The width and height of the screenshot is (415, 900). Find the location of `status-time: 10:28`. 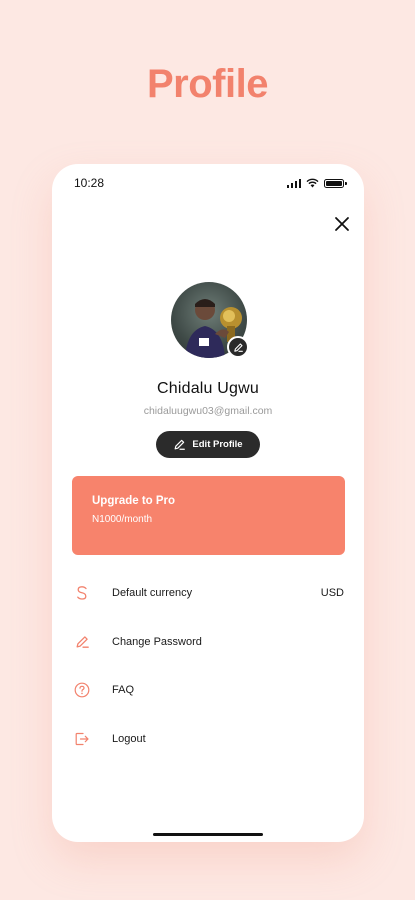

status-time: 10:28 is located at coordinates (89, 183).